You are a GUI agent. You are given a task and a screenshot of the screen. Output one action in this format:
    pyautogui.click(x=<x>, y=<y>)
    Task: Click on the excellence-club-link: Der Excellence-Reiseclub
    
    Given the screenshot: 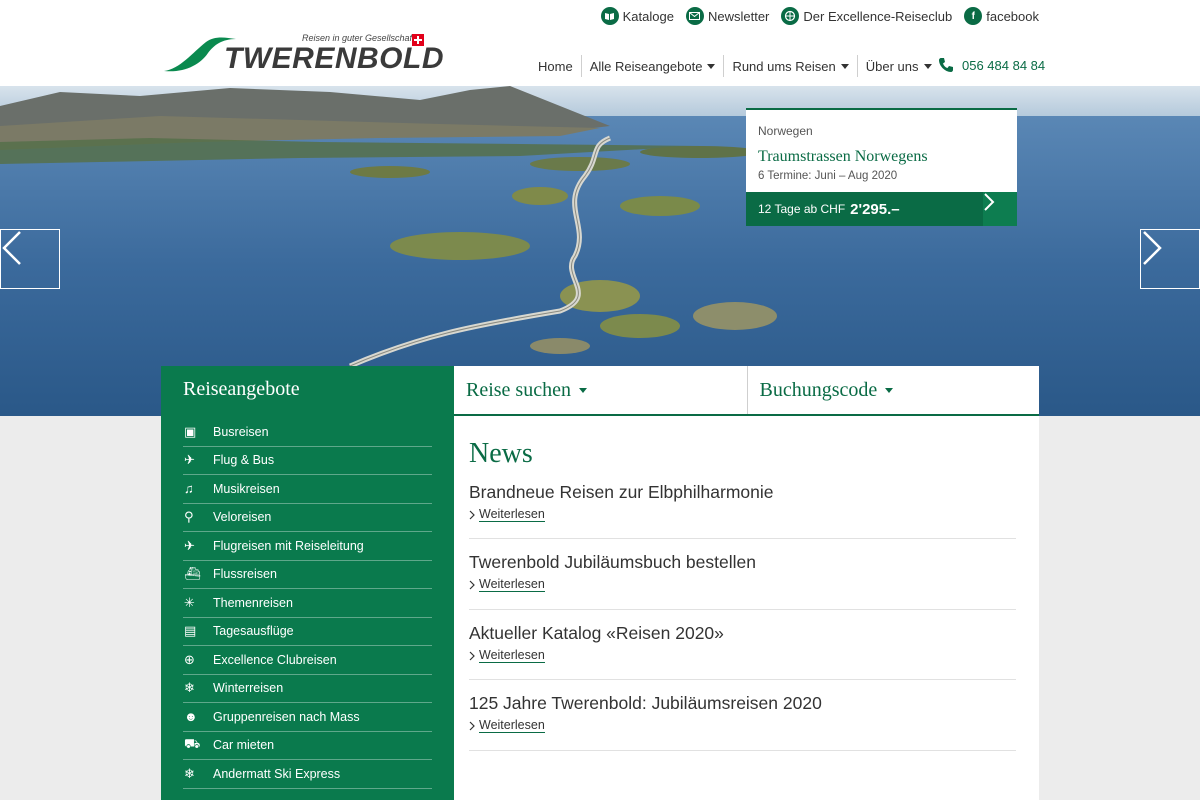 What is the action you would take?
    pyautogui.click(x=866, y=16)
    